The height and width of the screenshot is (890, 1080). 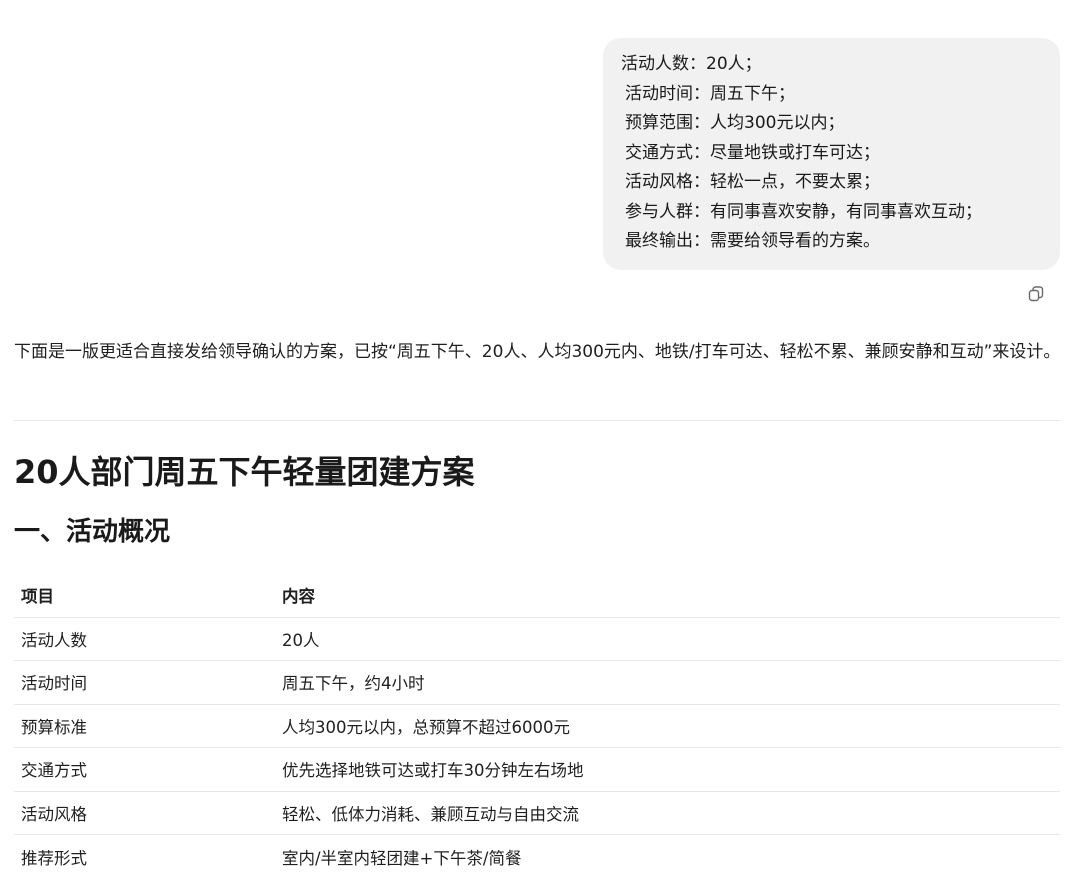 I want to click on copy-icon, so click(x=1036, y=294).